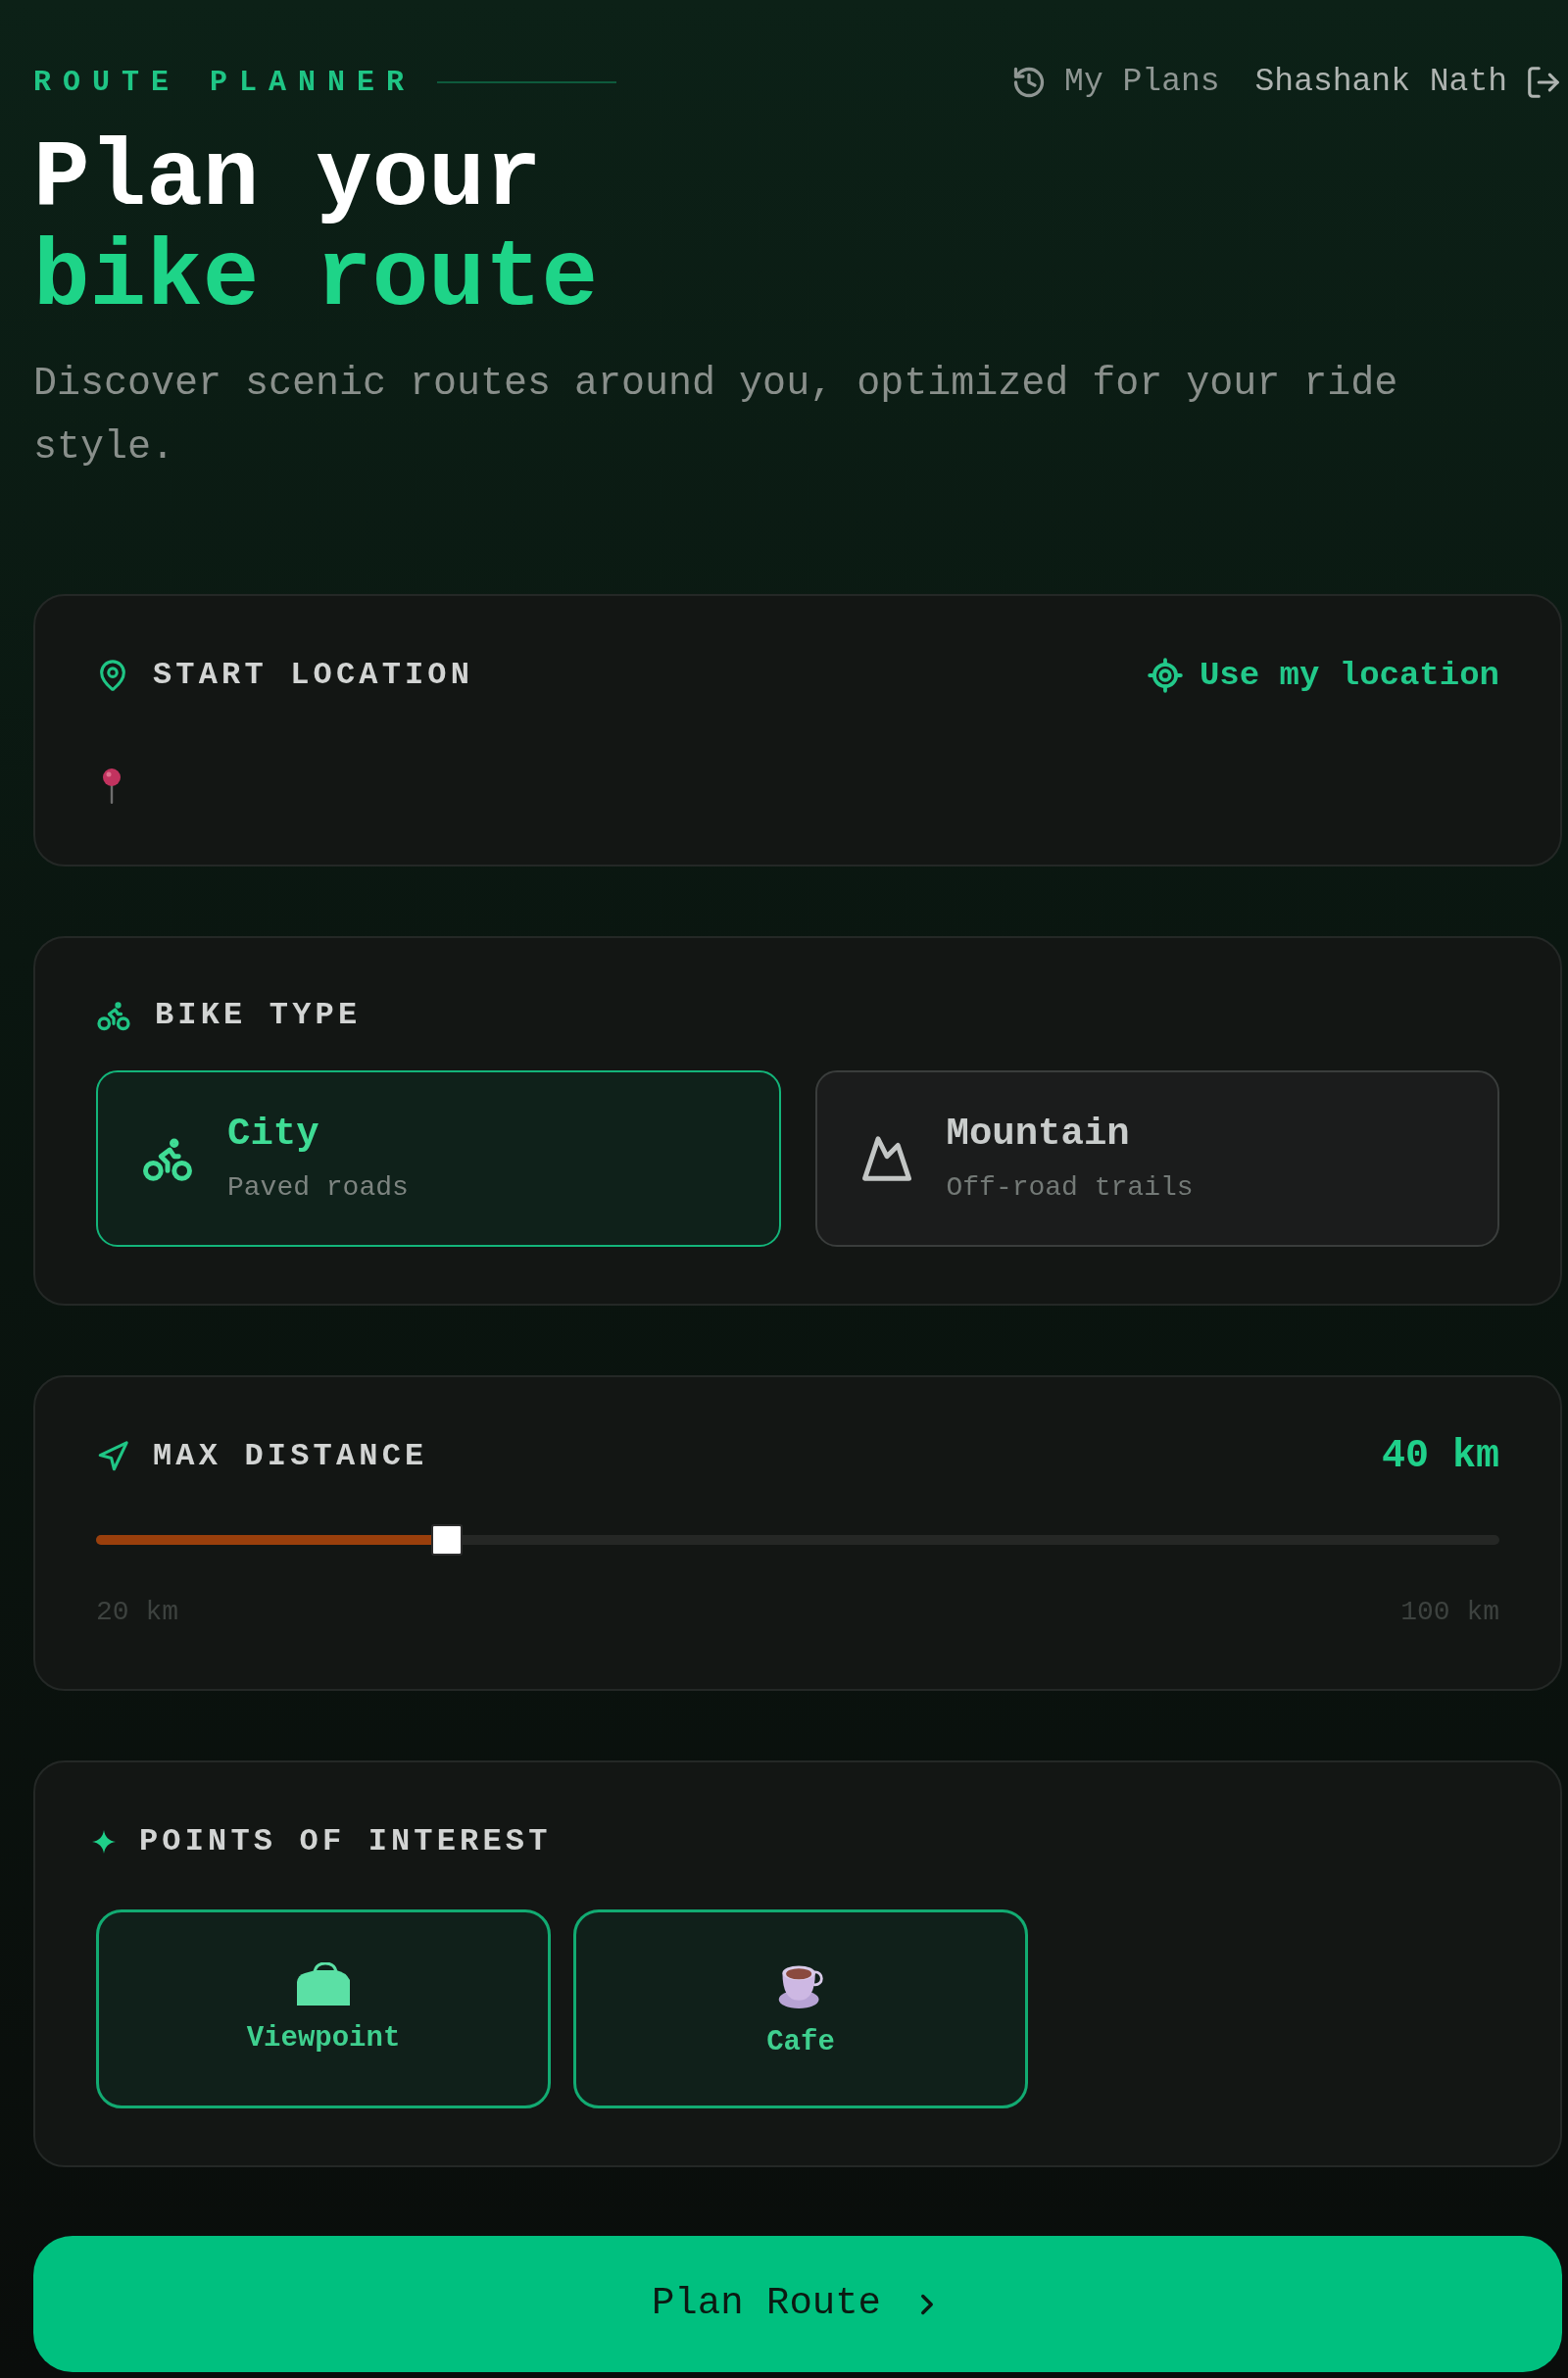 The height and width of the screenshot is (2378, 1568). What do you see at coordinates (112, 786) in the screenshot?
I see `pushpin-icon` at bounding box center [112, 786].